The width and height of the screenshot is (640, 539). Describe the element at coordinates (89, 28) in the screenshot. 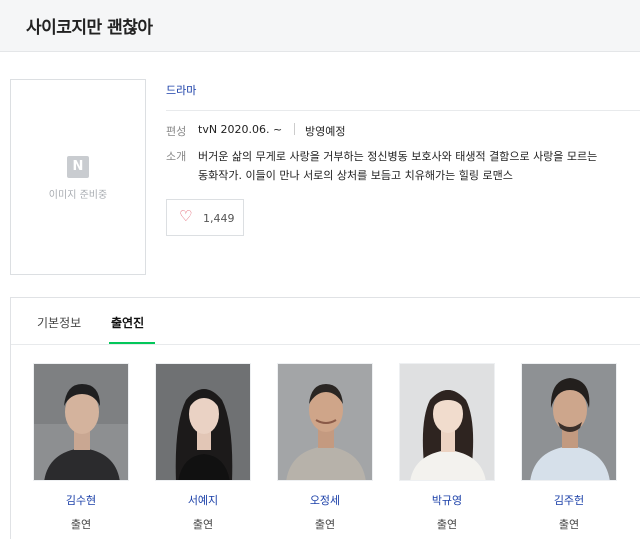

I see `page-title: 사이코지만 괜찮아` at that location.